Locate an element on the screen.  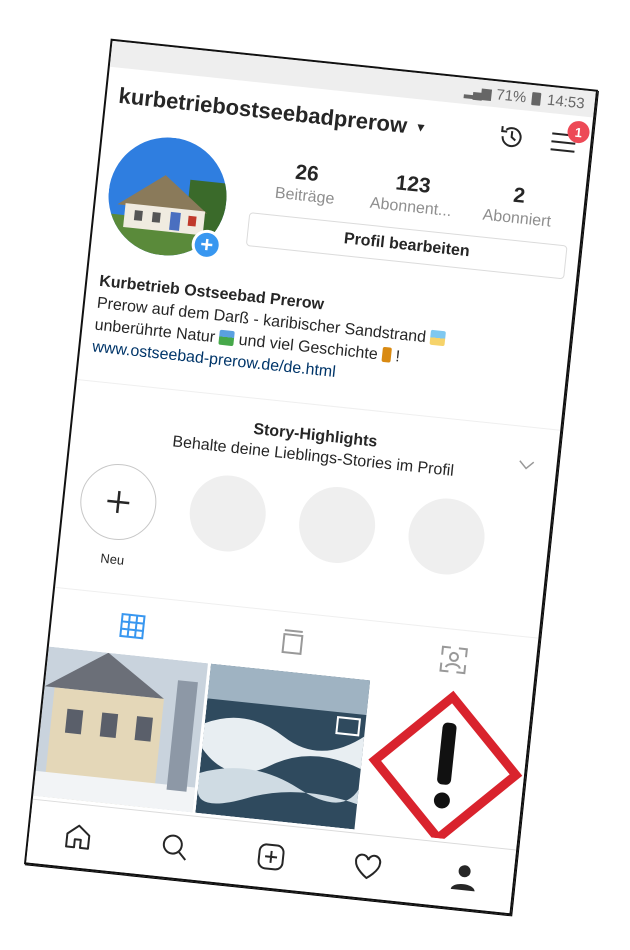
grid-icon is located at coordinates (132, 625).